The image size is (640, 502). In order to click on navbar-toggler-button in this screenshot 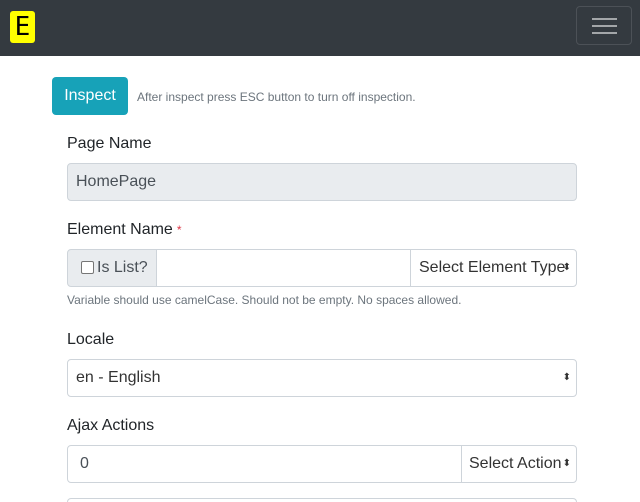, I will do `click(604, 25)`.